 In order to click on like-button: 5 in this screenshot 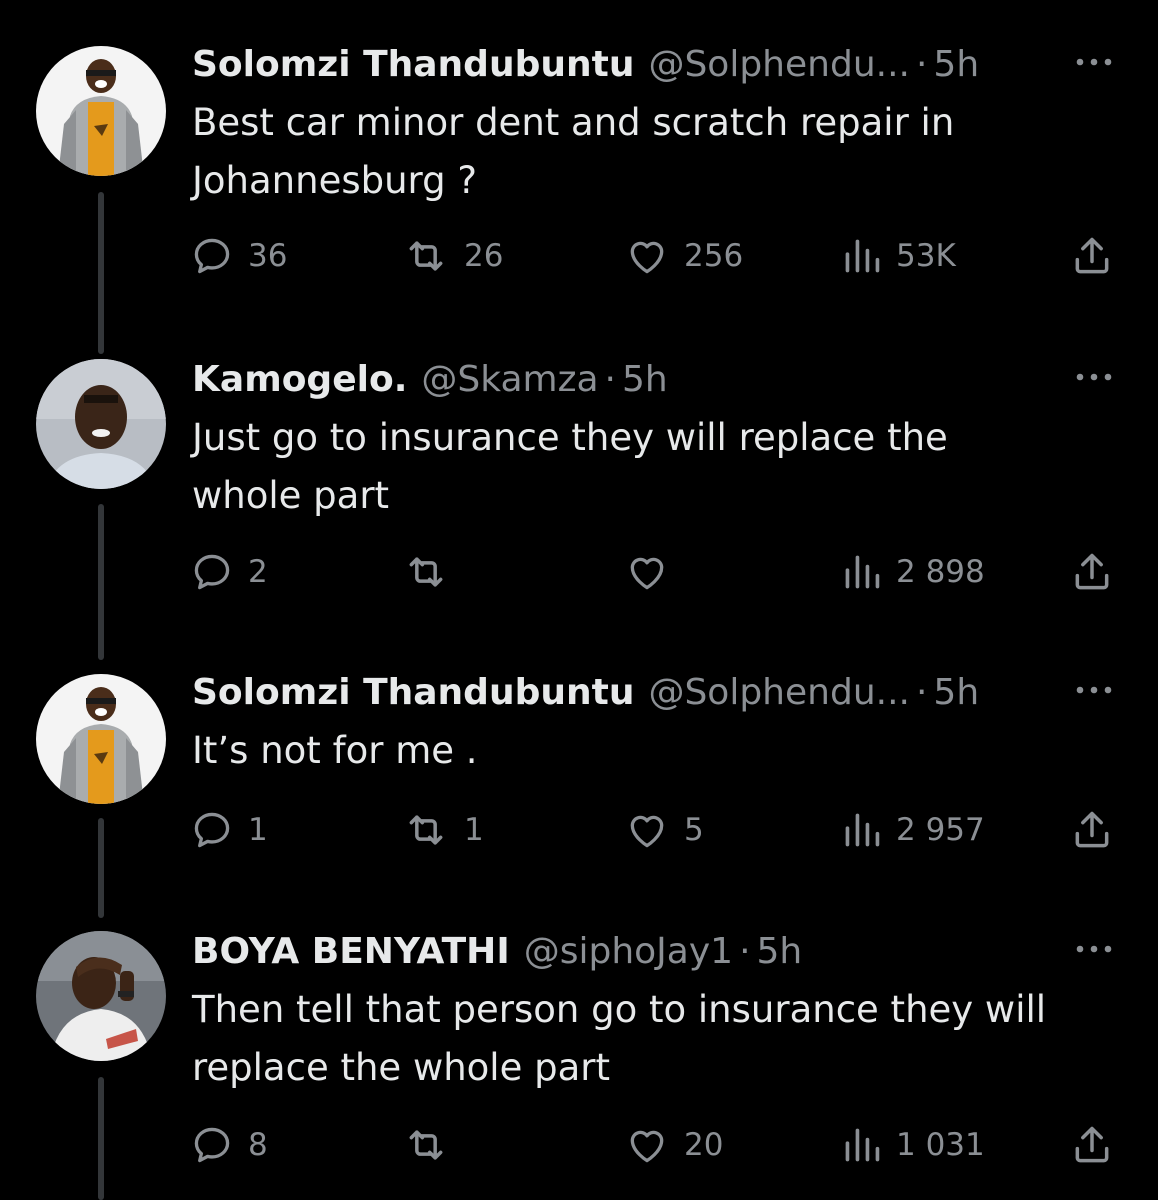, I will do `click(664, 830)`.